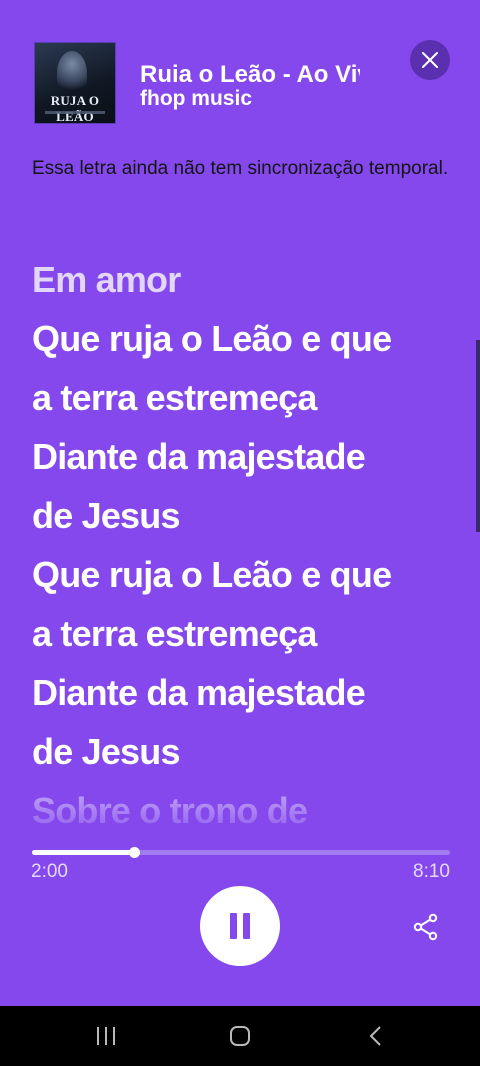 Image resolution: width=480 pixels, height=1066 pixels. I want to click on seek-bar-fill, so click(83, 852).